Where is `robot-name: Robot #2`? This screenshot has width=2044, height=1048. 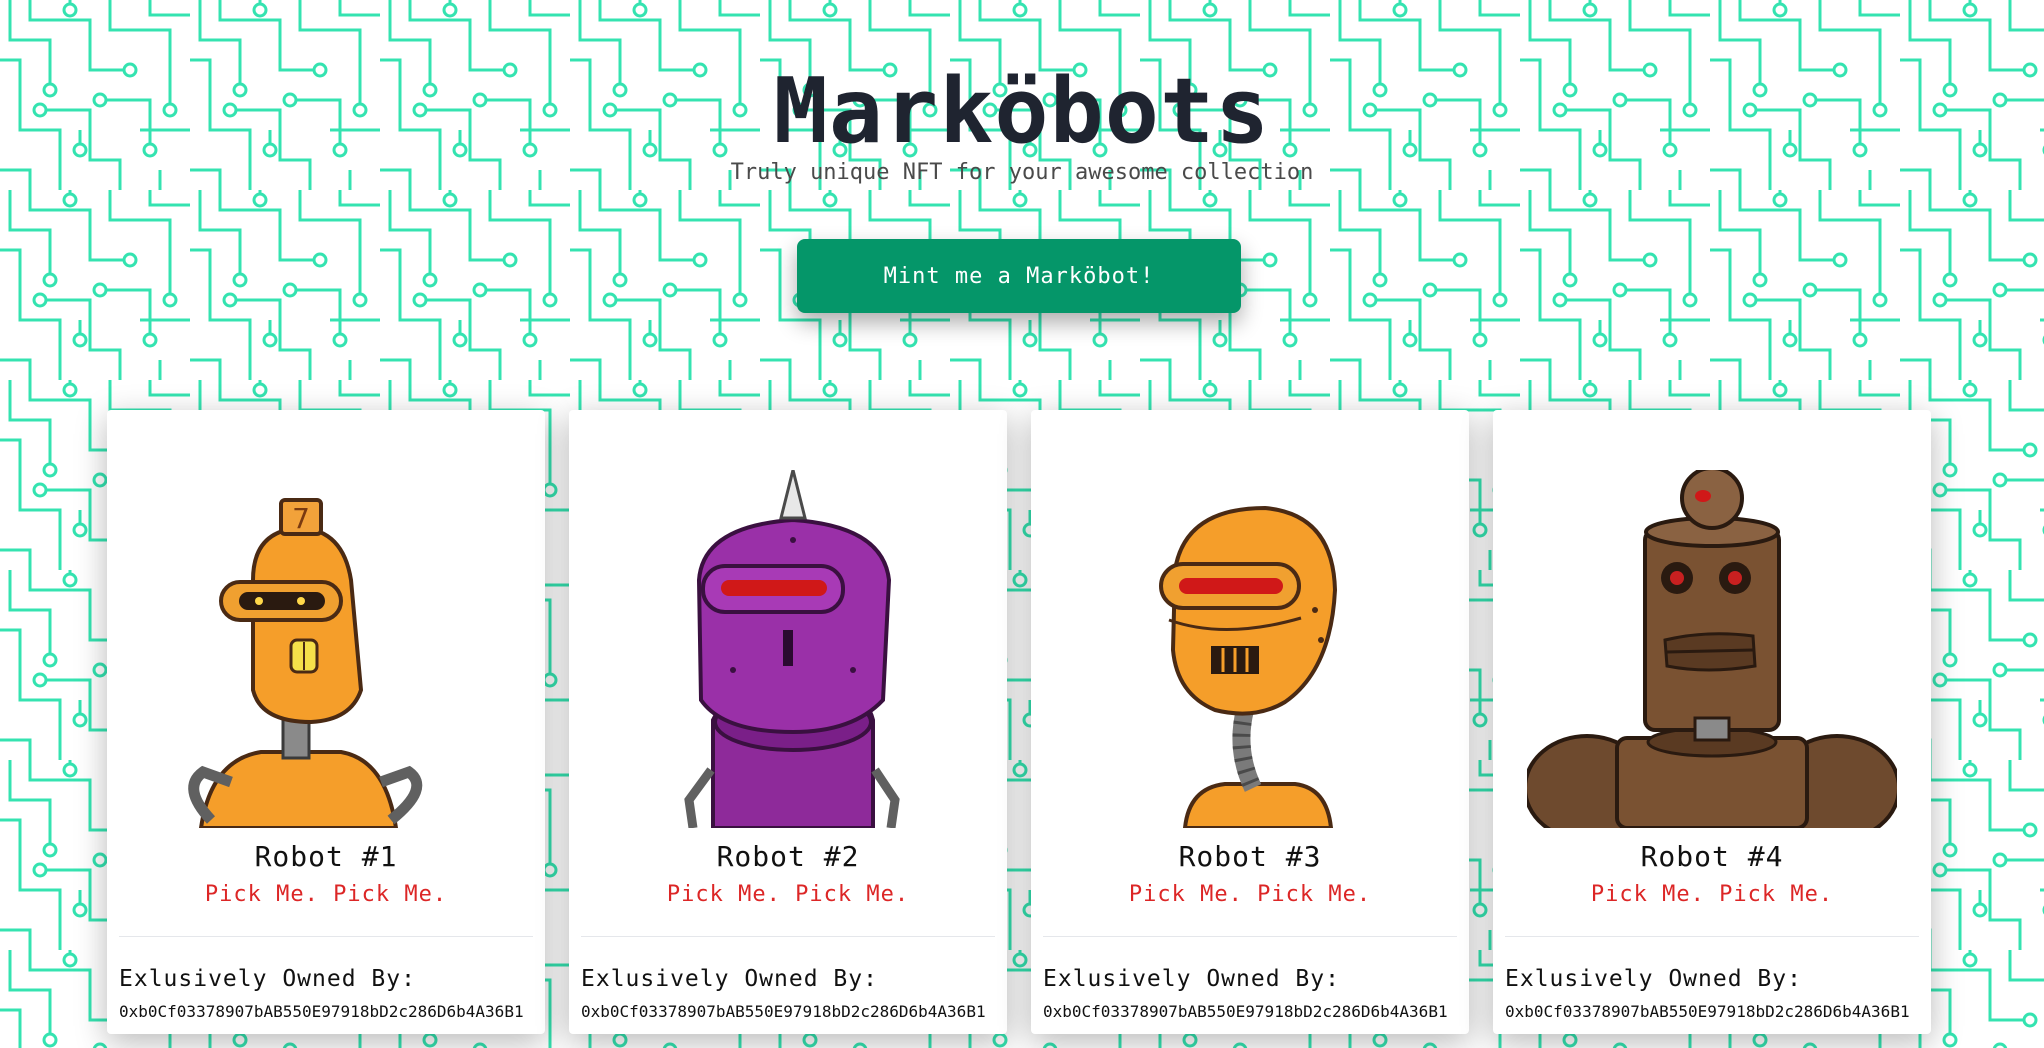
robot-name: Robot #2 is located at coordinates (788, 856).